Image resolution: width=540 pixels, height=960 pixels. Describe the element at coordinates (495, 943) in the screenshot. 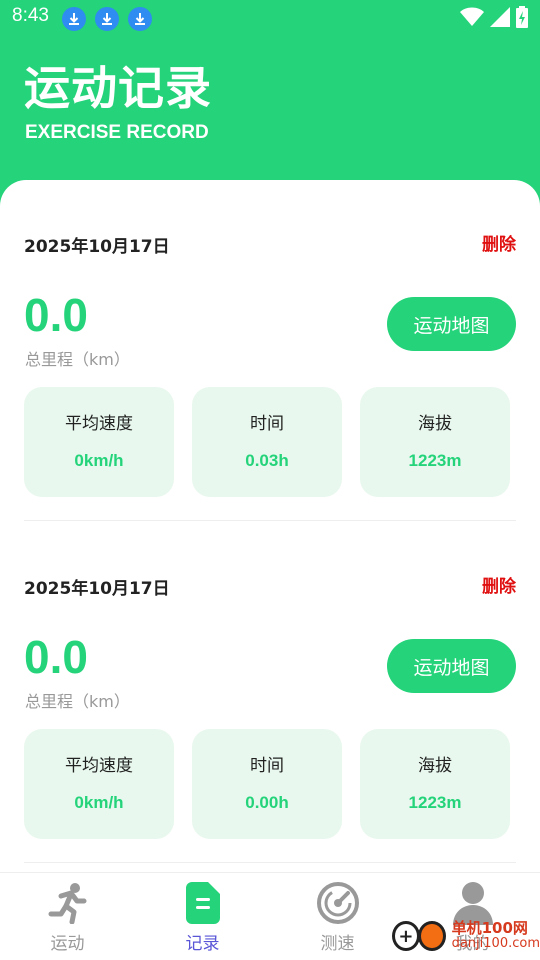

I see `watermark-url: danji100.com` at that location.